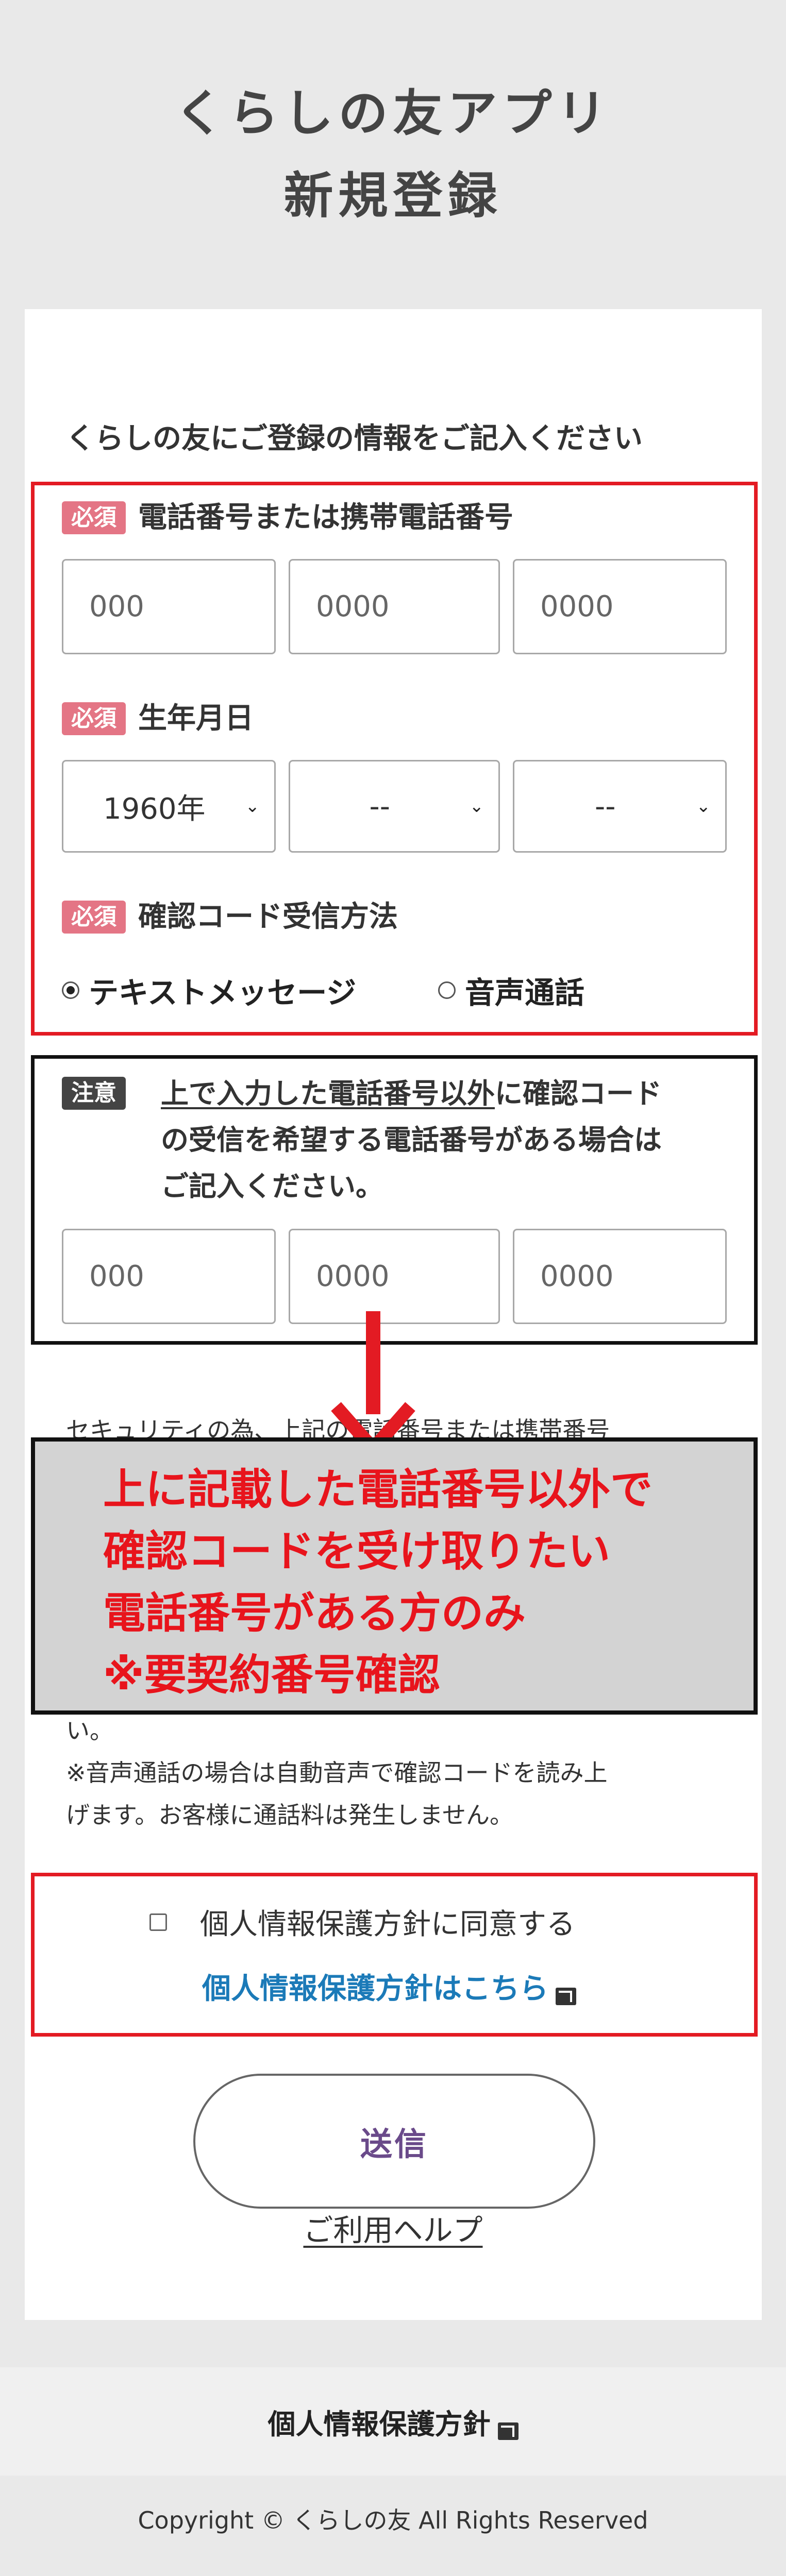 This screenshot has height=2576, width=786. What do you see at coordinates (337, 1773) in the screenshot?
I see `voice-note-line1: ※音声通話の場合は自動音声で確認コードを読み上` at bounding box center [337, 1773].